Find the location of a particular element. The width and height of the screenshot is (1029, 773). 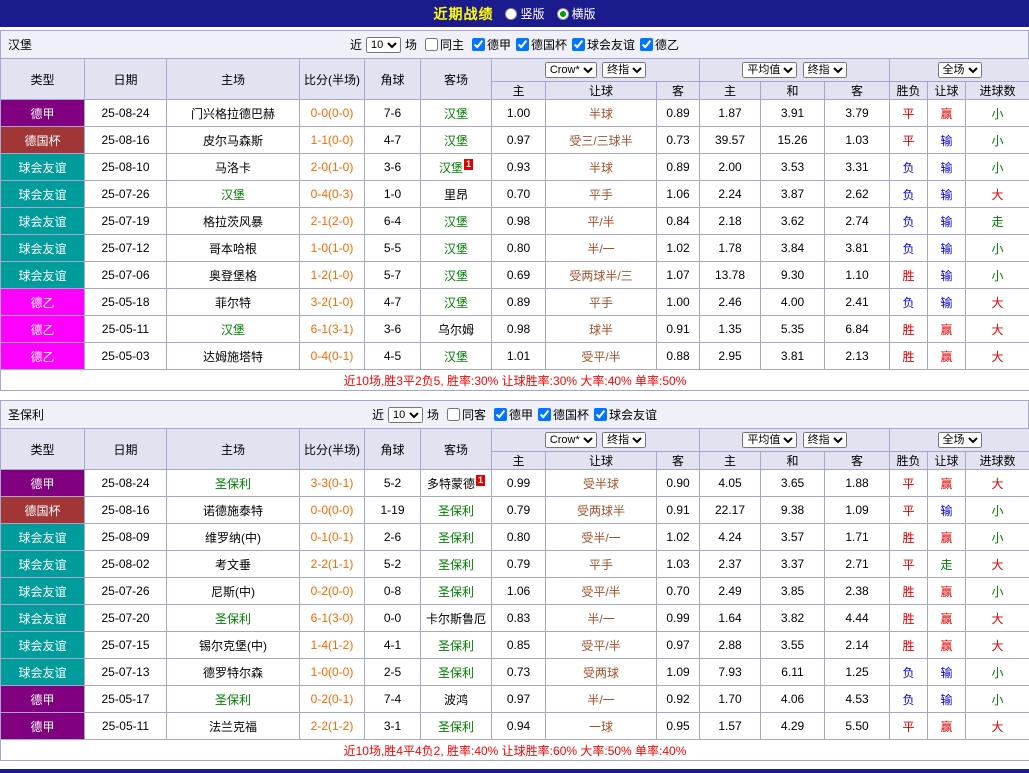

corners: 6-4 is located at coordinates (393, 221).